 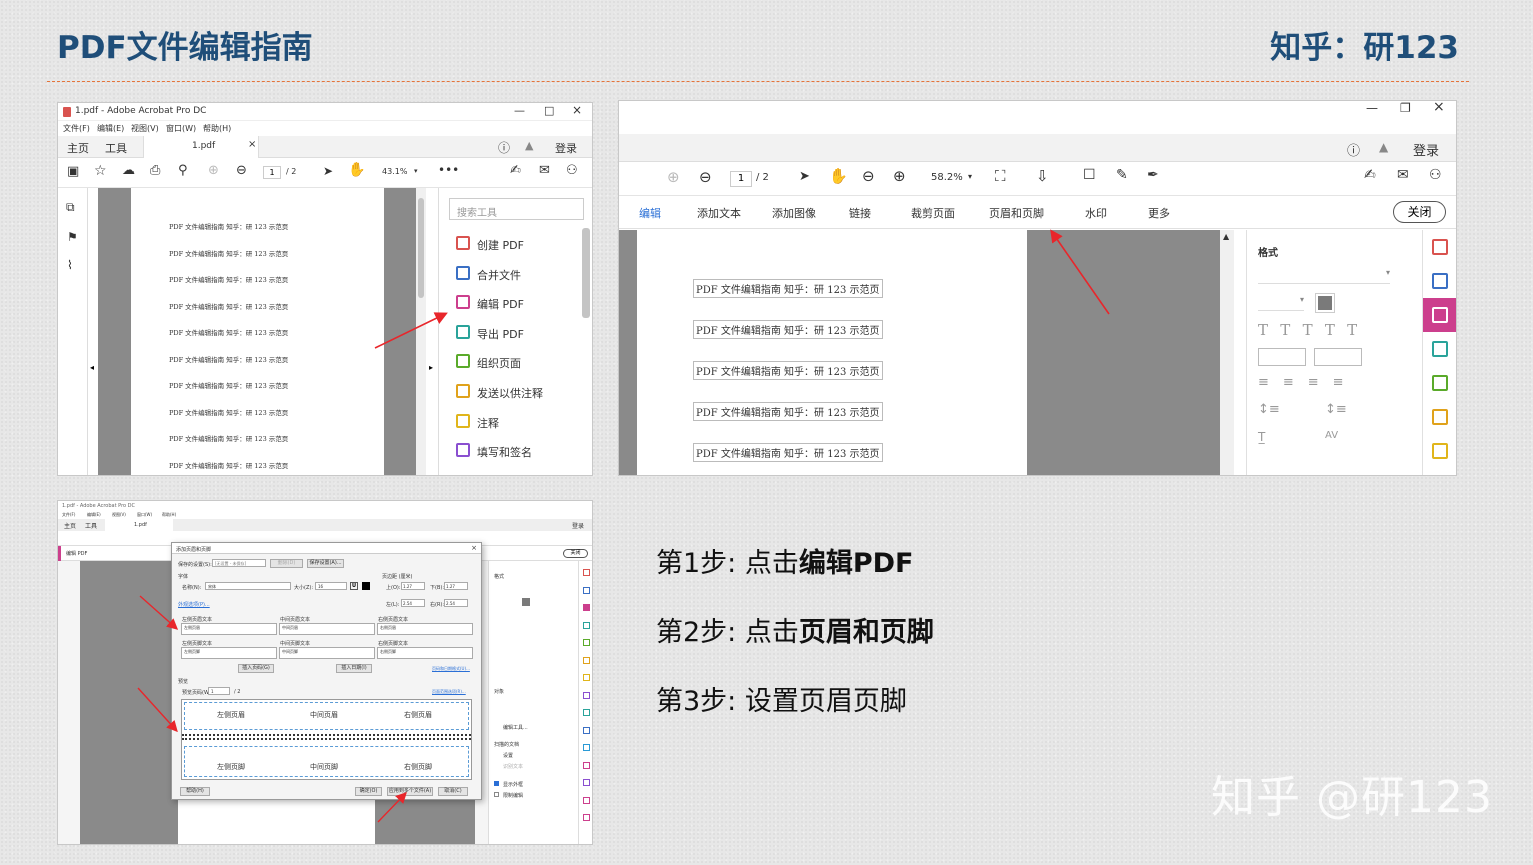 I want to click on arrow-header-inputs, so click(x=159, y=612).